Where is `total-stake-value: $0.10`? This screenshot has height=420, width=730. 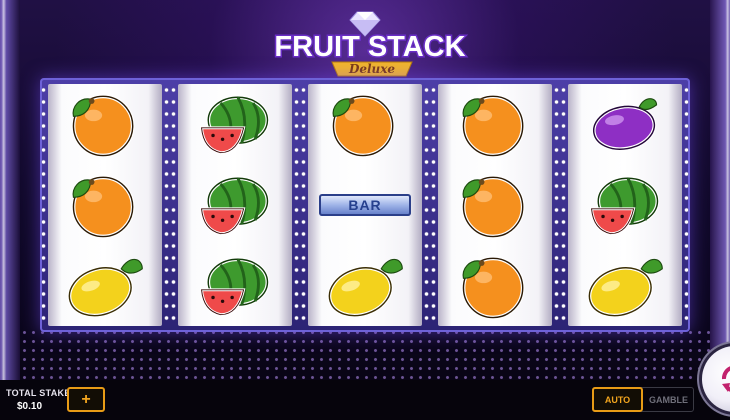 total-stake-value: $0.10 is located at coordinates (30, 406).